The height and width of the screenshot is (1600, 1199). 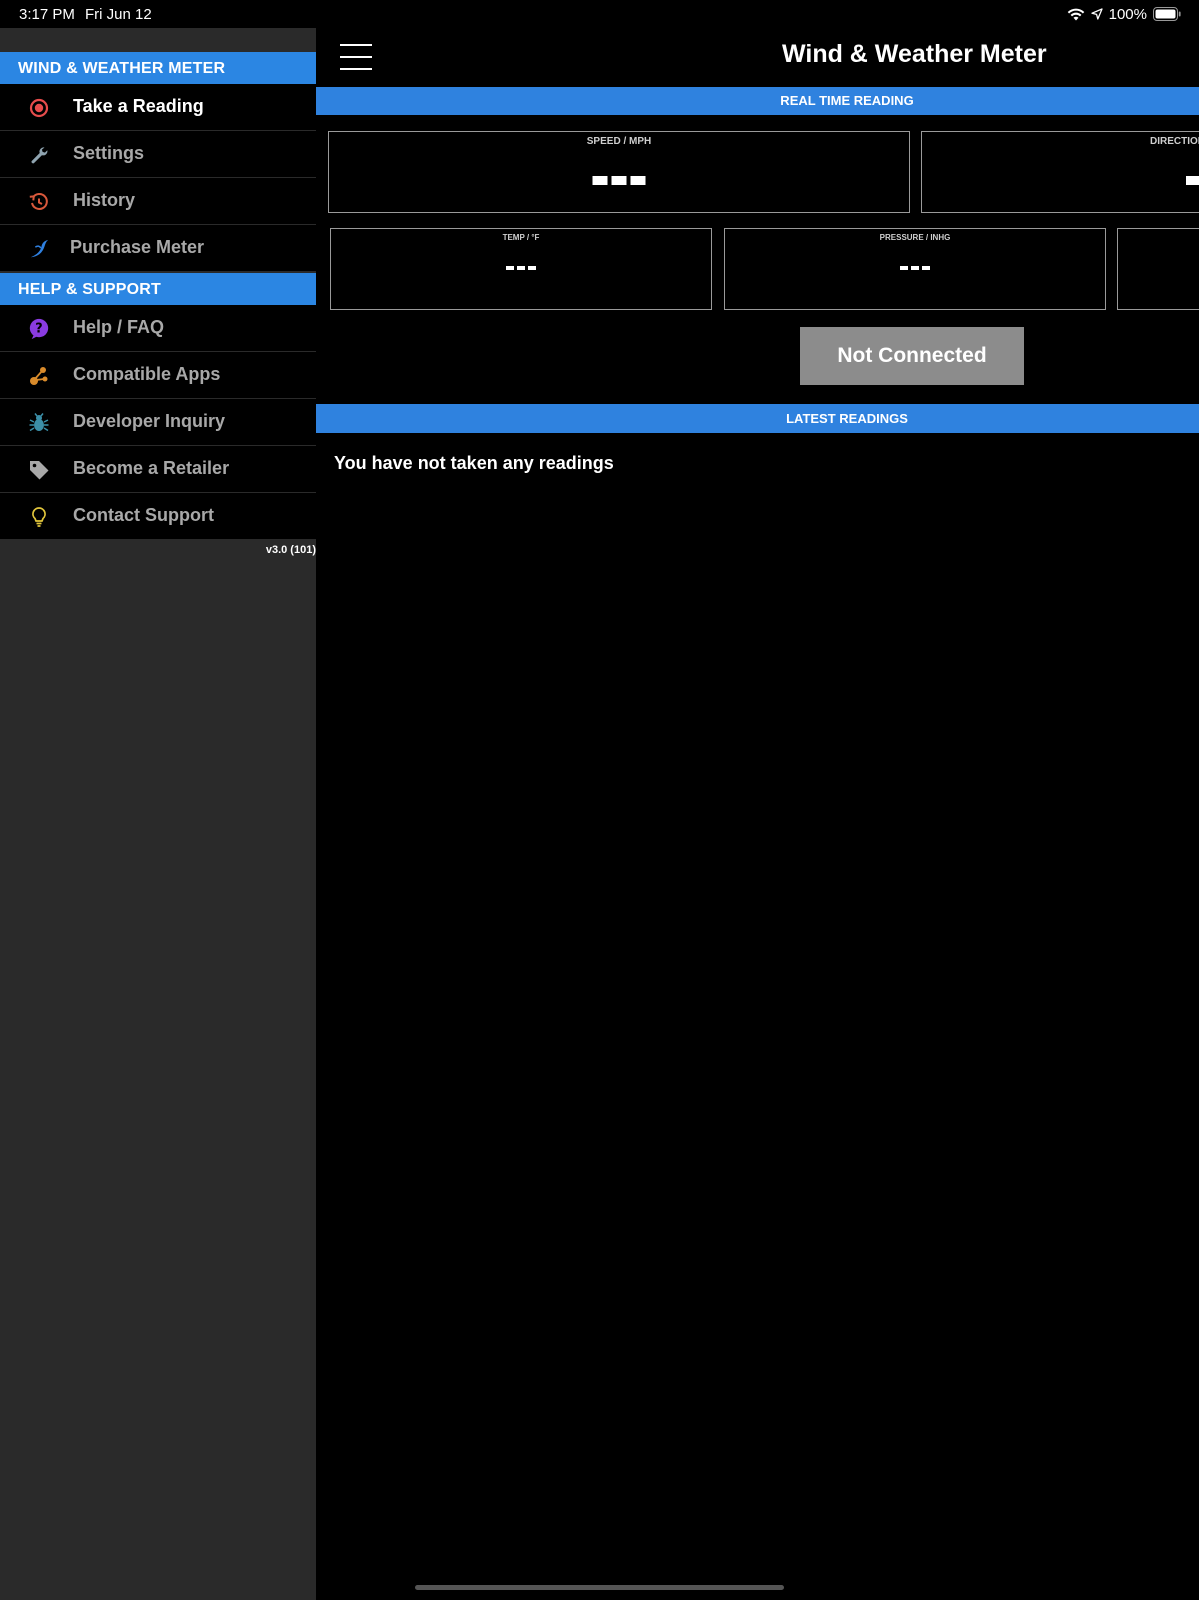 I want to click on speed-value-placeholder, so click(x=619, y=180).